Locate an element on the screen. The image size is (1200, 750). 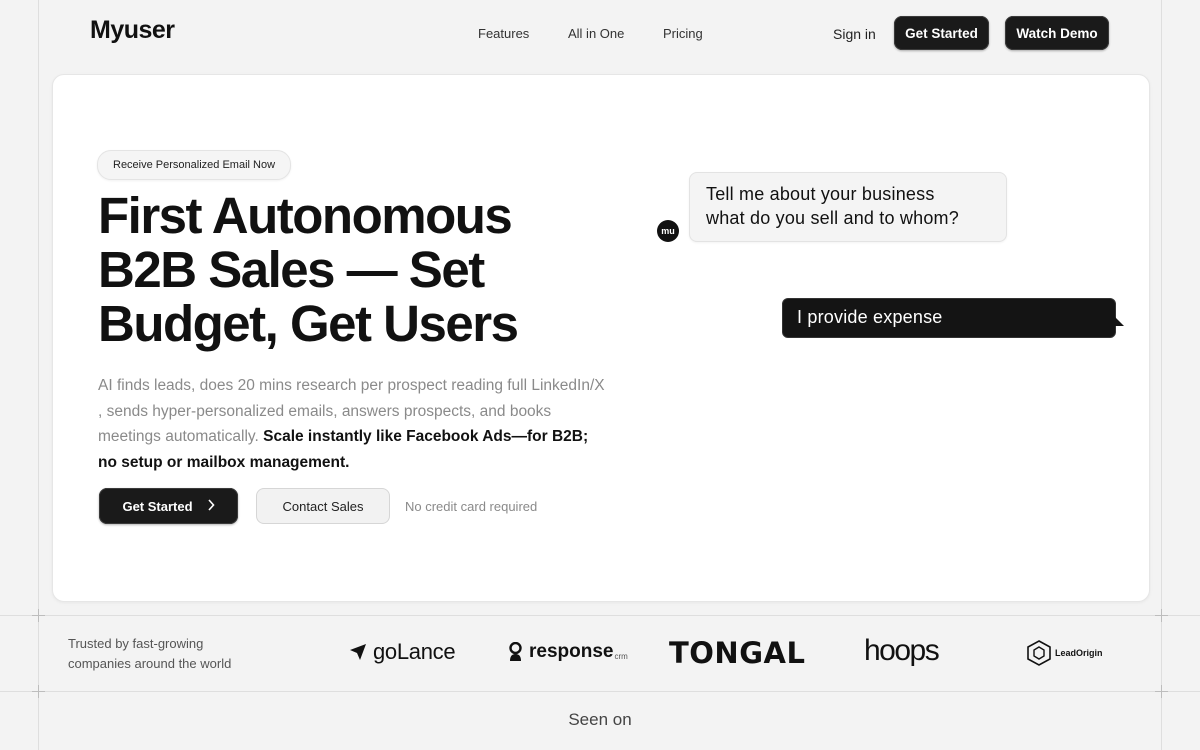
get-started-label: Get Started is located at coordinates (157, 506).